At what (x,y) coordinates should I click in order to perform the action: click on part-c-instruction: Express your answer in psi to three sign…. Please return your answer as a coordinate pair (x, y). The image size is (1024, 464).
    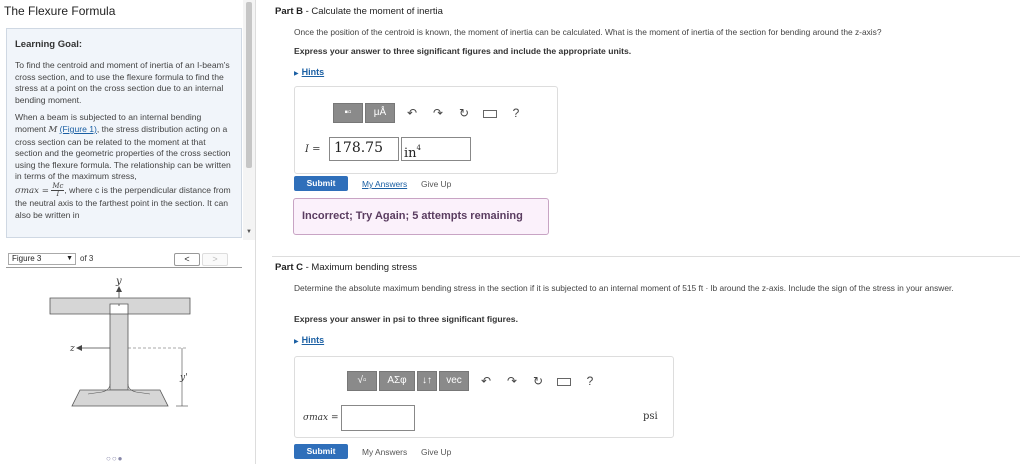
    Looking at the image, I should click on (406, 319).